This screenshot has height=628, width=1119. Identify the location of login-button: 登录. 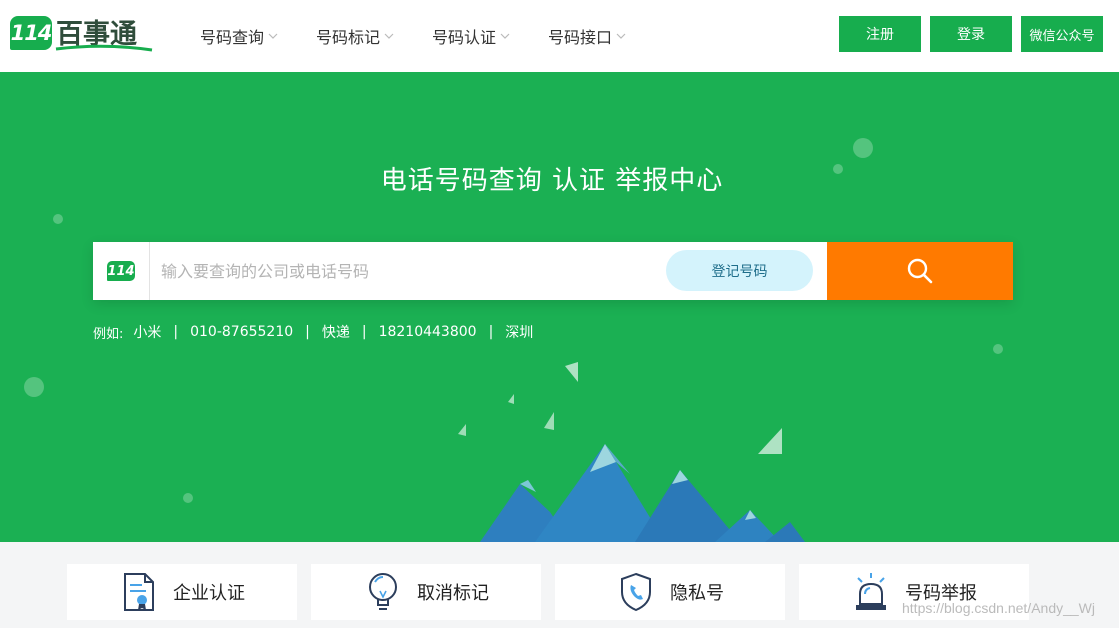
(971, 34).